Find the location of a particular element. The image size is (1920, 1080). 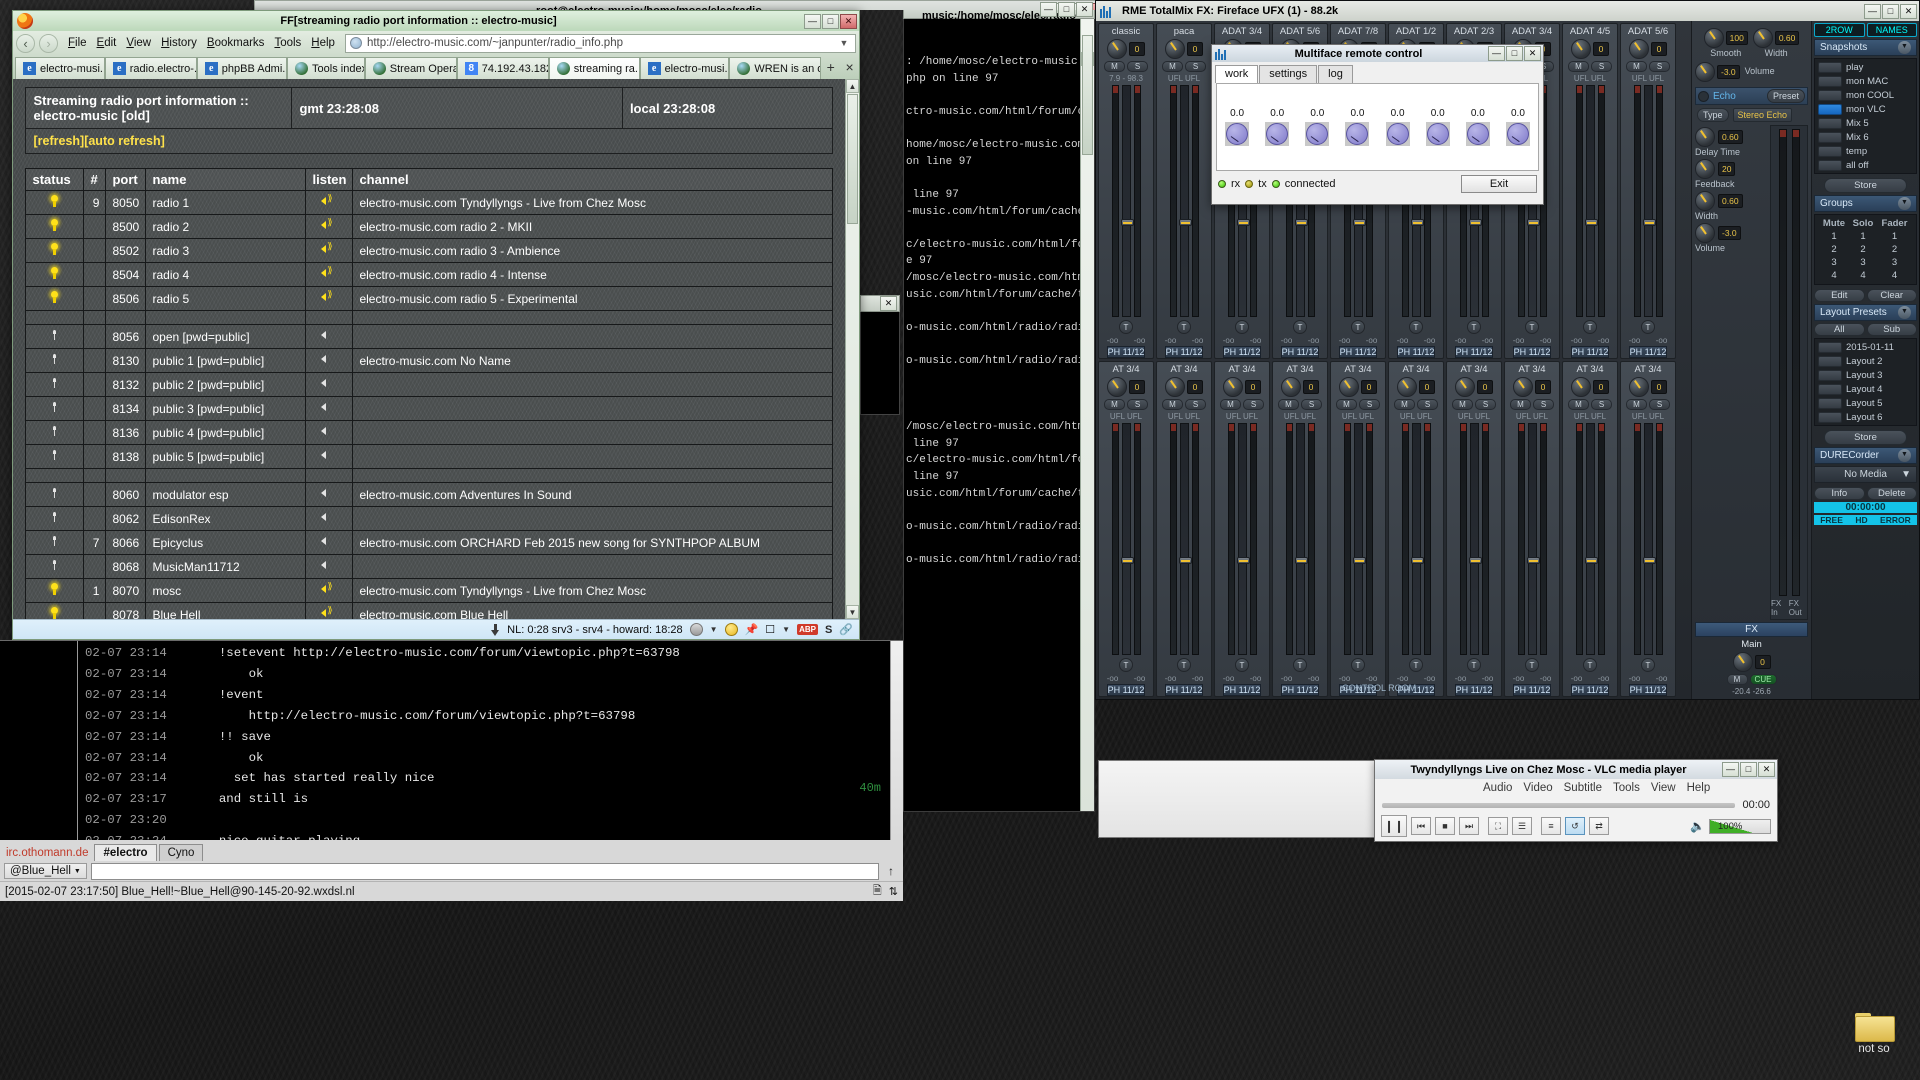

multiface-maximize-icon: □ is located at coordinates (1514, 53).